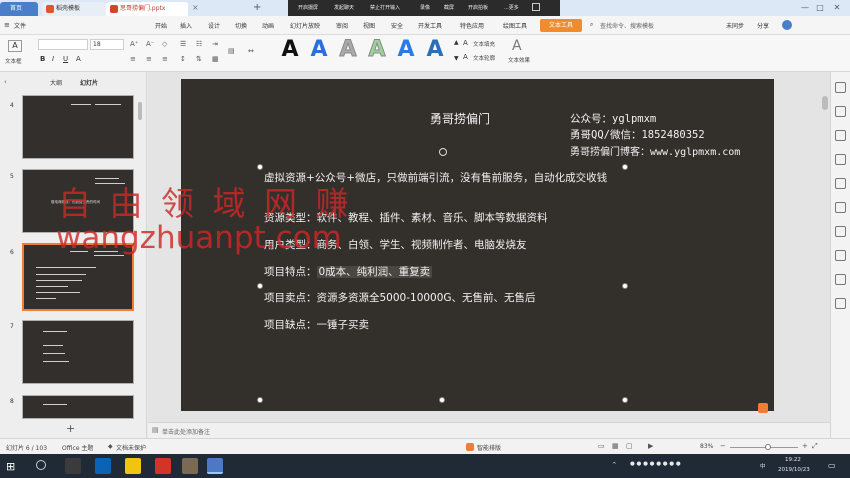 Image resolution: width=850 pixels, height=478 pixels. Describe the element at coordinates (449, 7) in the screenshot. I see `rec-screenshot-button: 截屏` at that location.